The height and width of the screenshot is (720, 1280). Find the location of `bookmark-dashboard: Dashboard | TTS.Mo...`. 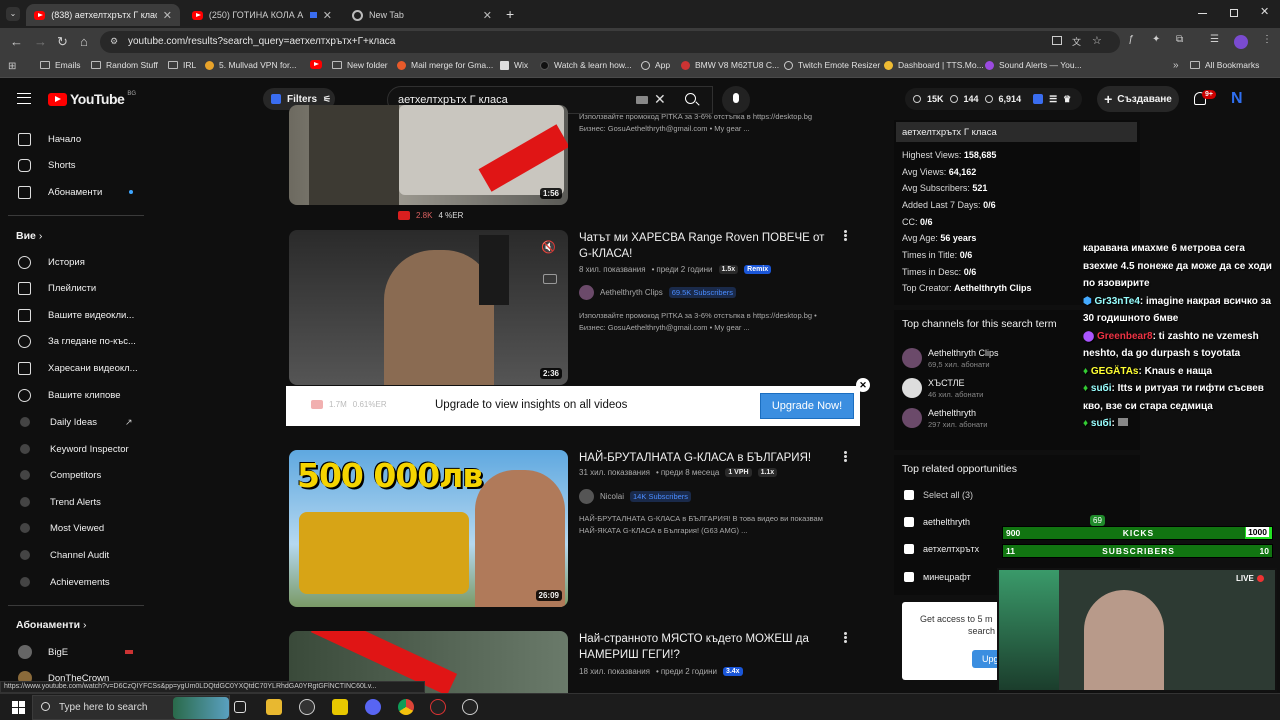

bookmark-dashboard: Dashboard | TTS.Mo... is located at coordinates (934, 65).